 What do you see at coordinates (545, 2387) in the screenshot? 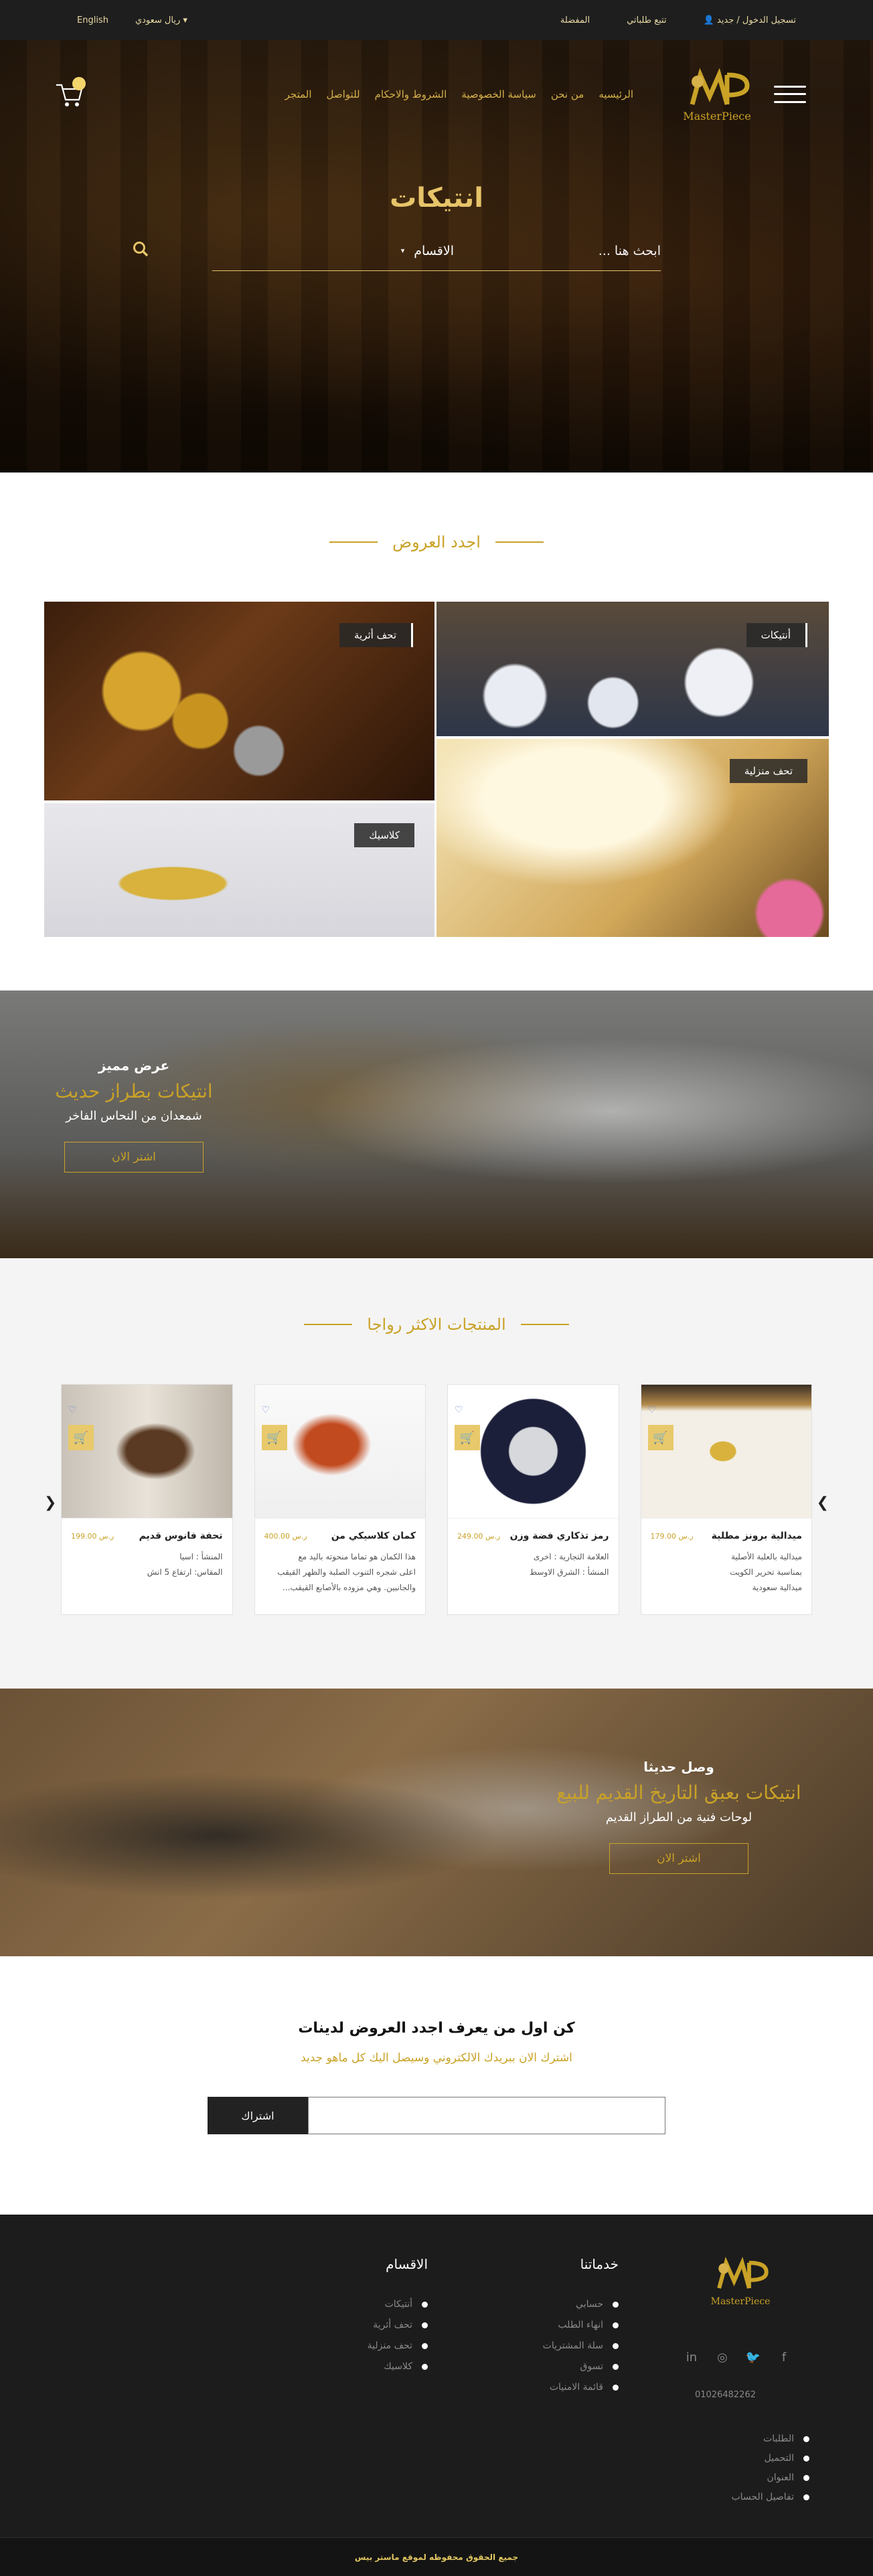
I see `footer-link: قائمة الامنيات` at bounding box center [545, 2387].